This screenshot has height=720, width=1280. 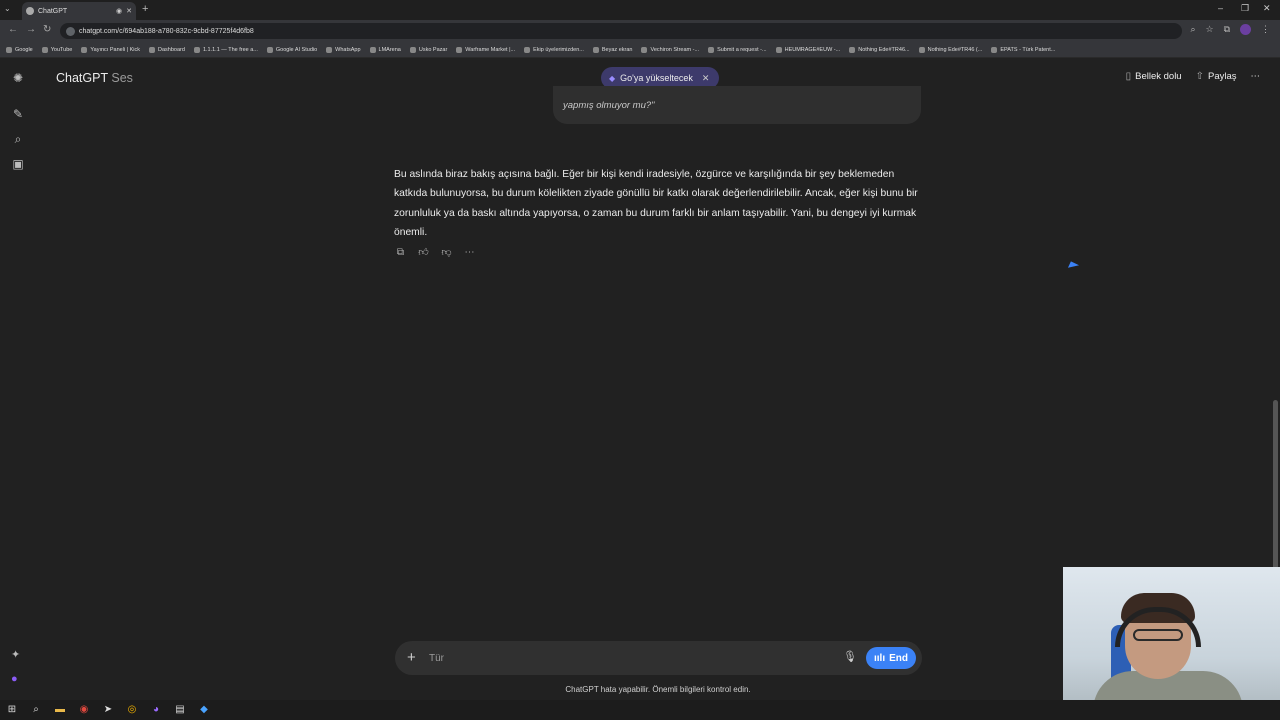 What do you see at coordinates (1245, 8) in the screenshot?
I see `restore-icon: ❐` at bounding box center [1245, 8].